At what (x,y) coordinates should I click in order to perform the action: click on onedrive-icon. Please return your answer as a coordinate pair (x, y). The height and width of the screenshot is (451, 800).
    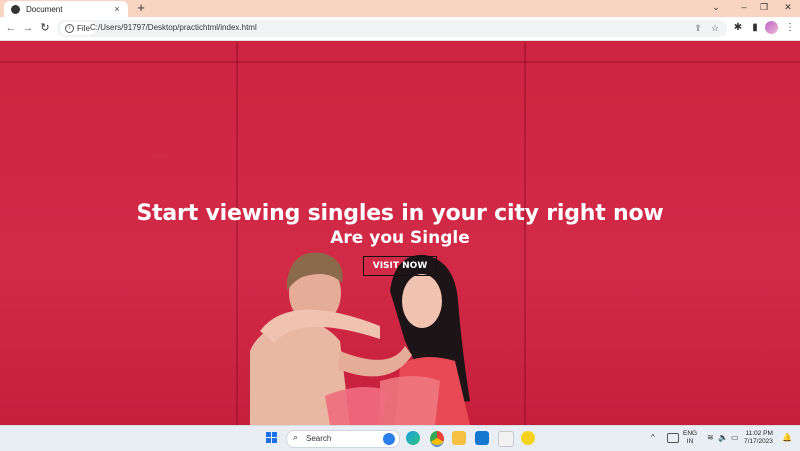
    Looking at the image, I should click on (673, 438).